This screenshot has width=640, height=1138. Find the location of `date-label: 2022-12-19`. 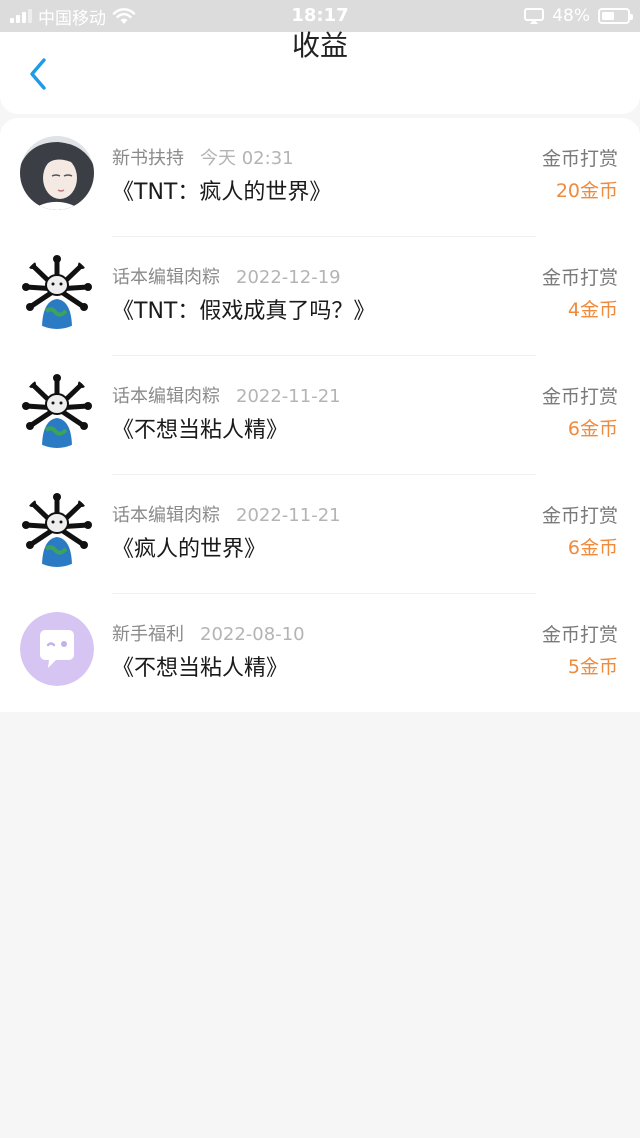

date-label: 2022-12-19 is located at coordinates (288, 277).